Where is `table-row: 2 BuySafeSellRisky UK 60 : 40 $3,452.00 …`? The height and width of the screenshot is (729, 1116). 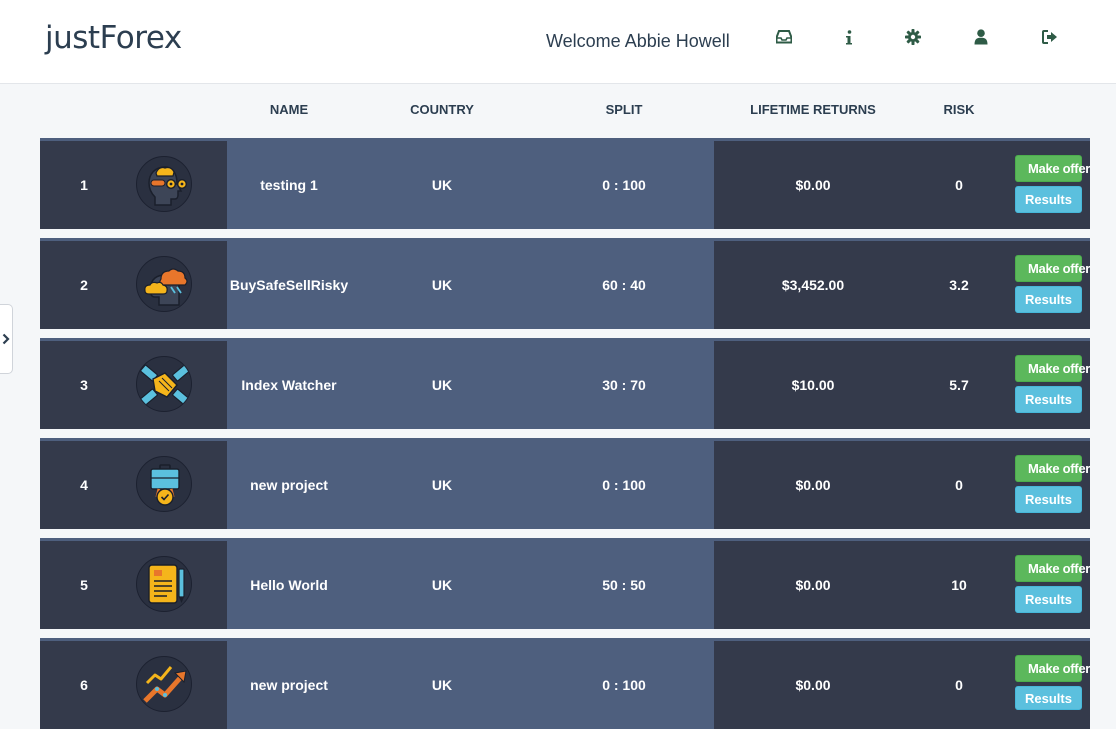 table-row: 2 BuySafeSellRisky UK 60 : 40 $3,452.00 … is located at coordinates (565, 283).